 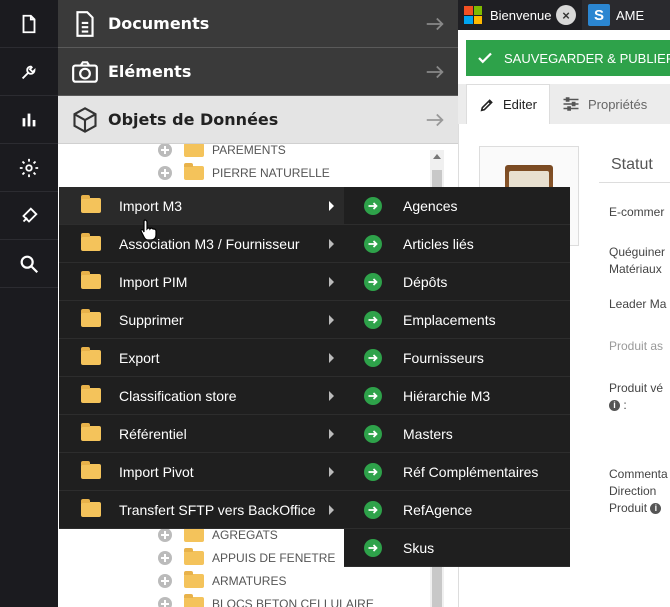 What do you see at coordinates (29, 120) in the screenshot?
I see `bar-chart-icon` at bounding box center [29, 120].